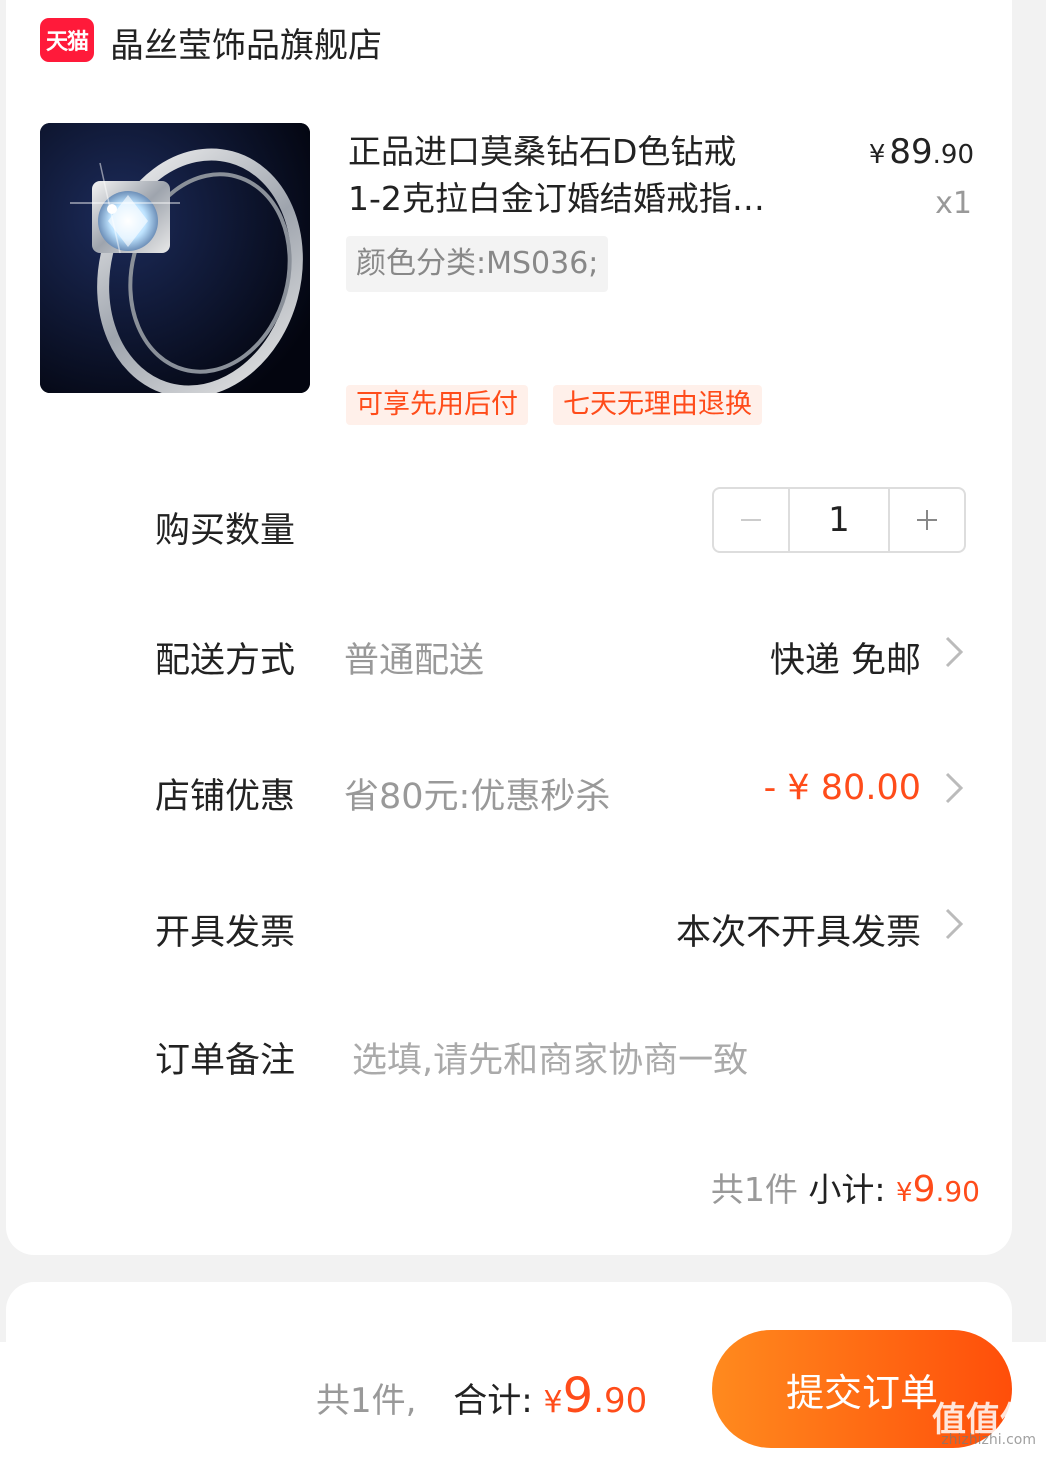  I want to click on tag-seven-day-return: 七天无理由退换, so click(657, 405).